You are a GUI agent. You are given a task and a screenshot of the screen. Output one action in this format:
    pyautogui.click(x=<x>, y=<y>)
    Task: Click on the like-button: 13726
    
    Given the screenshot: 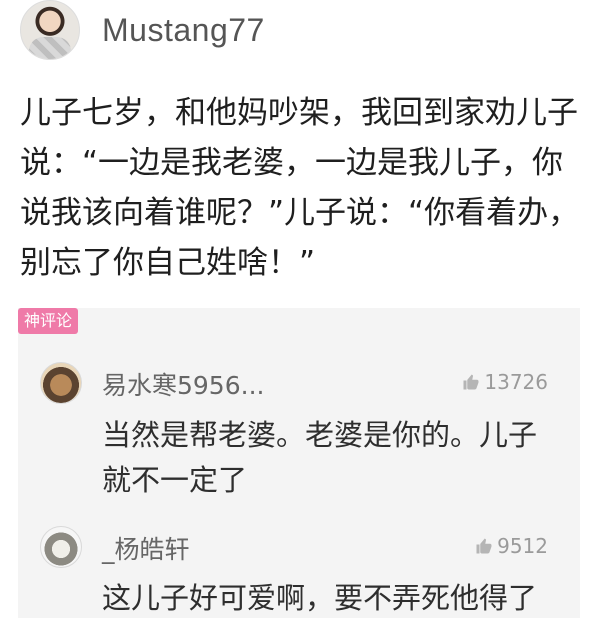 What is the action you would take?
    pyautogui.click(x=505, y=382)
    